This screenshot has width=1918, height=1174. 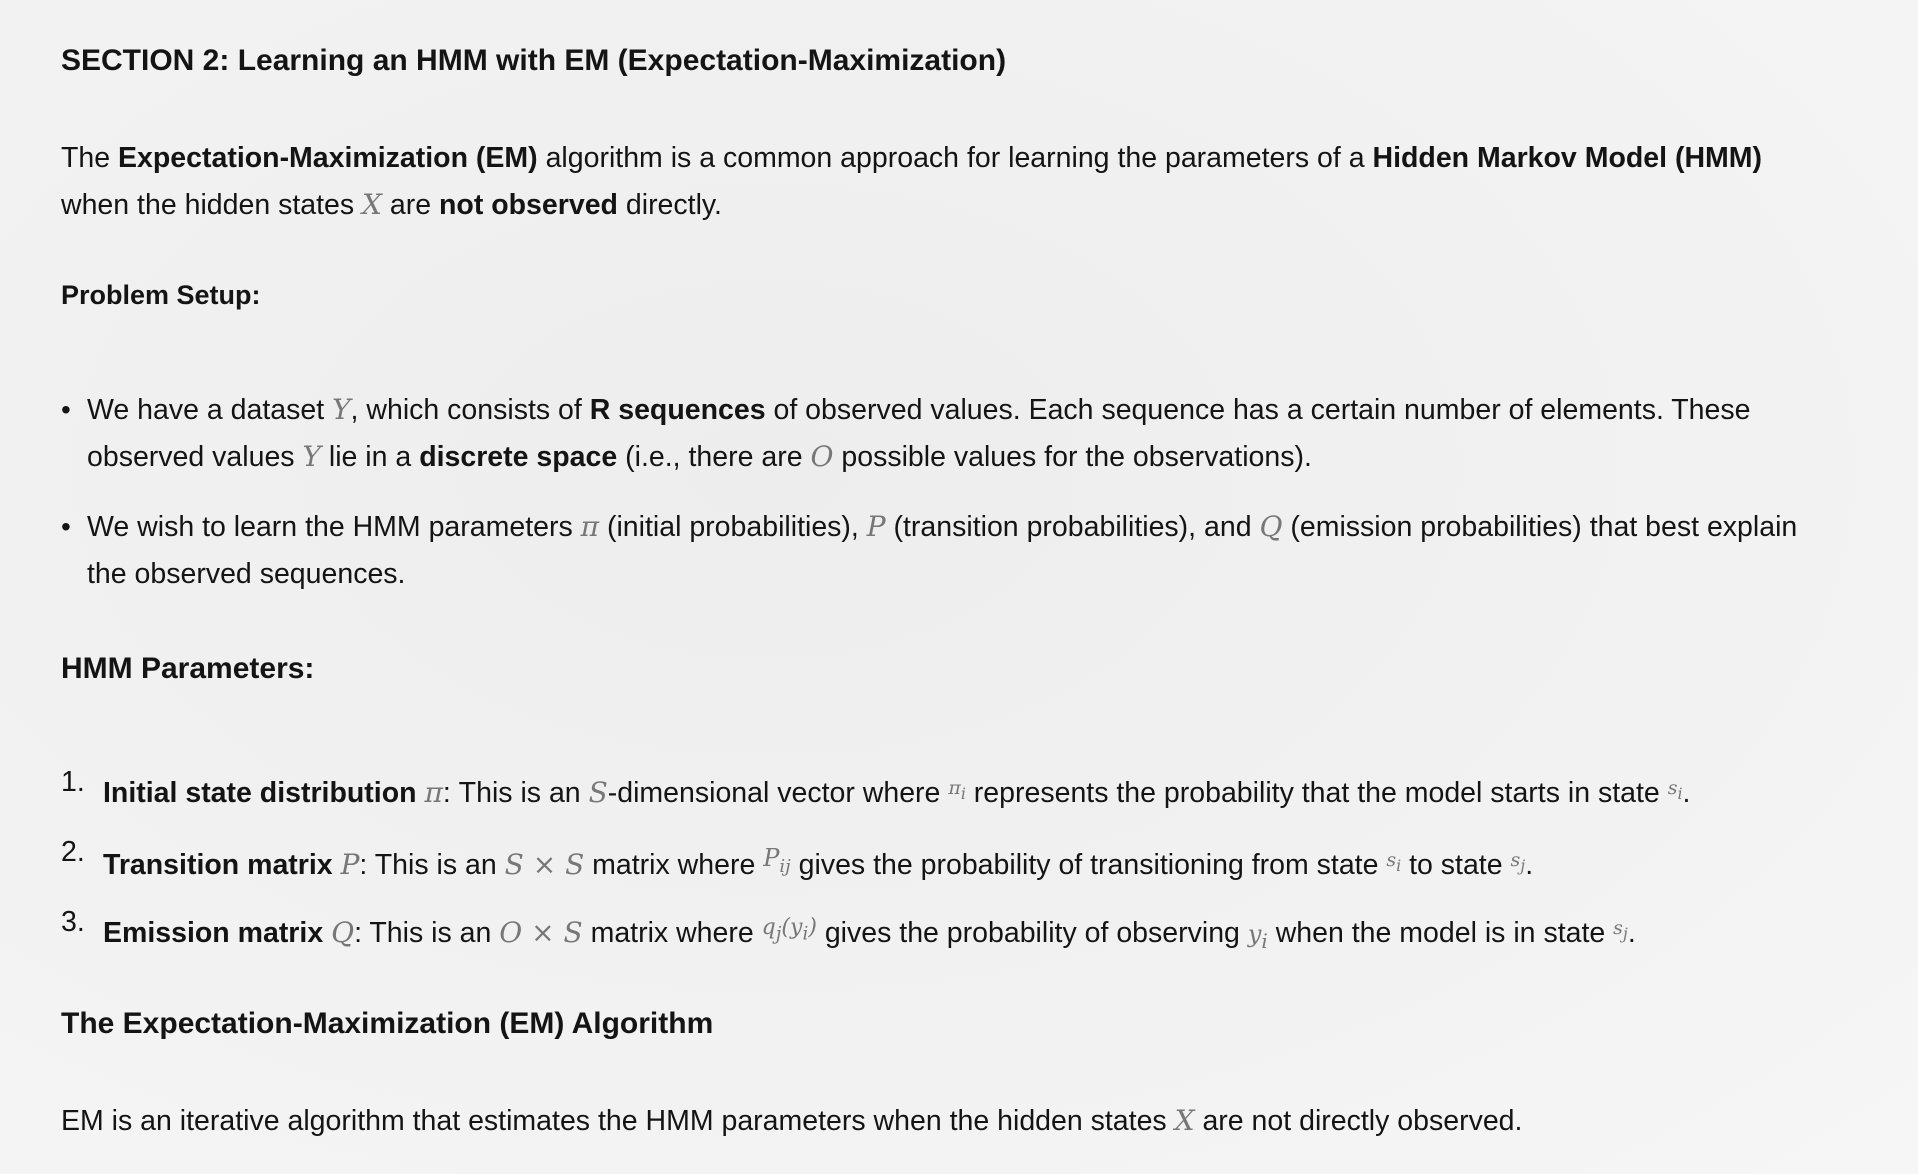 What do you see at coordinates (370, 457) in the screenshot?
I see `text: lie in a` at bounding box center [370, 457].